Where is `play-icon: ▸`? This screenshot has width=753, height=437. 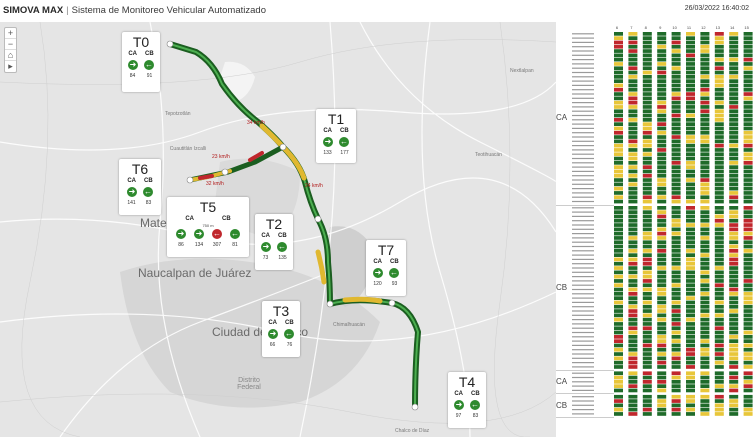
play-icon: ▸ is located at coordinates (10, 66).